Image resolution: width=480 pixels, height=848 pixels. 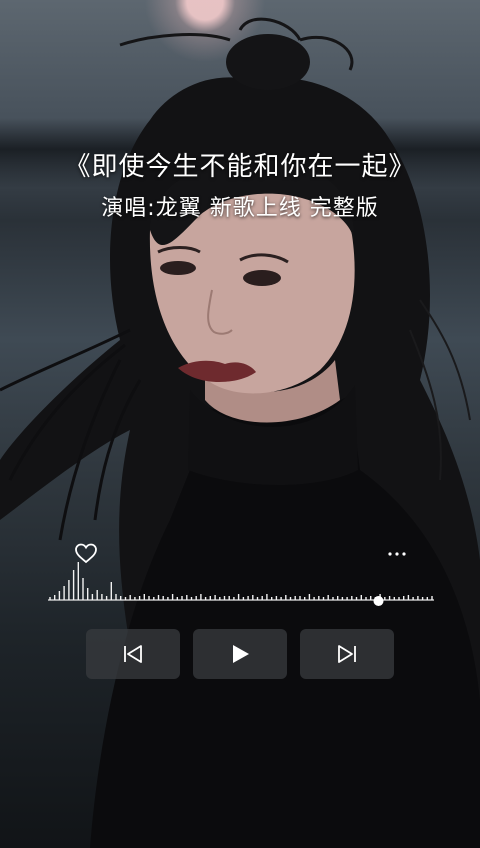 I want to click on skip-next-icon, so click(x=347, y=654).